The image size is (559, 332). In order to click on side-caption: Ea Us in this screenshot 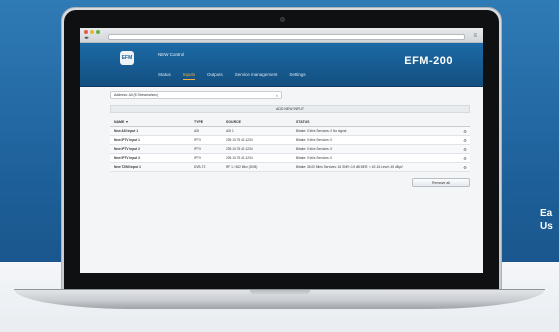, I will do `click(546, 220)`.